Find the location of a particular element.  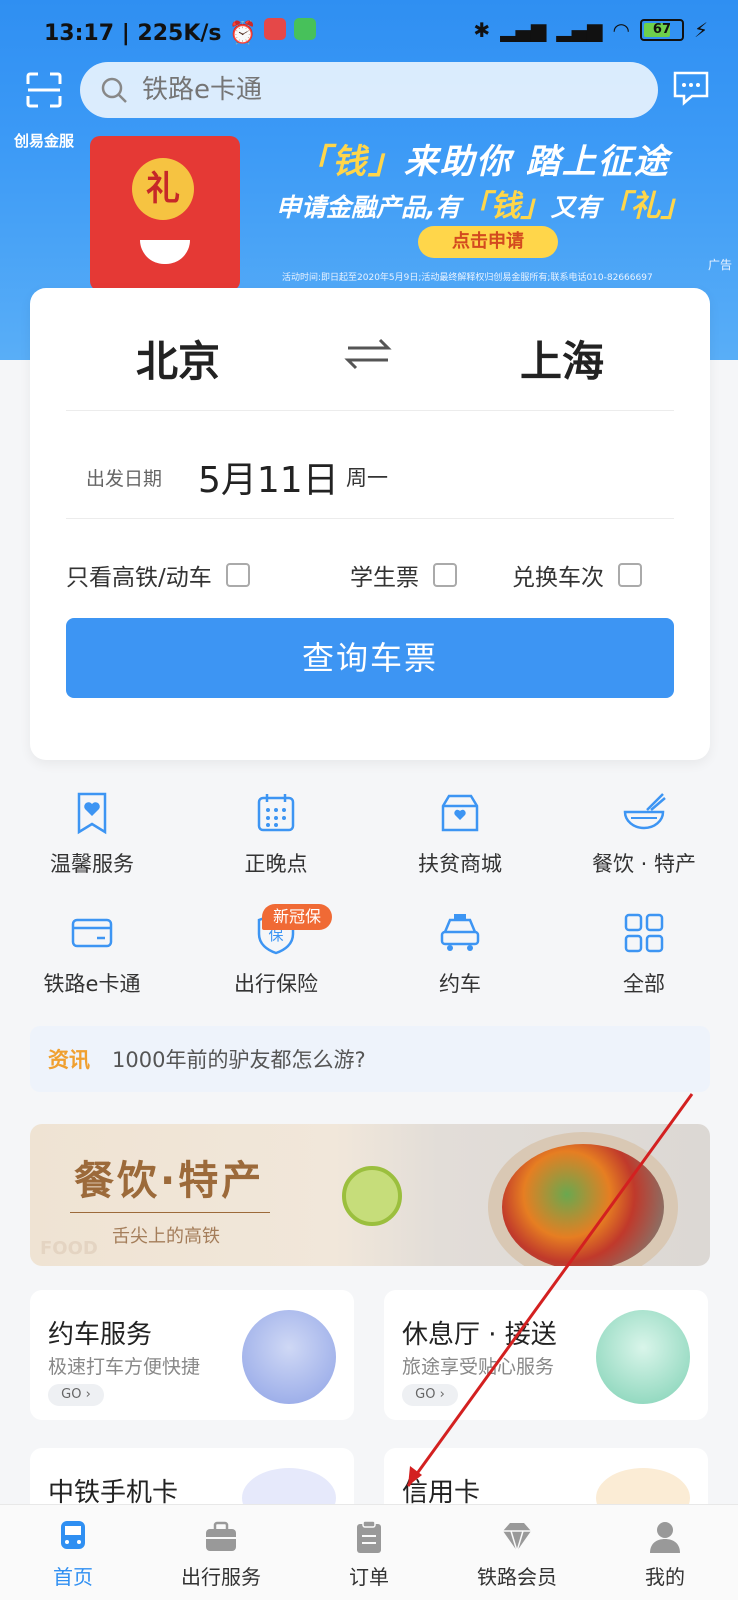

service-title: 休息厅 · 接送 is located at coordinates (479, 1335).